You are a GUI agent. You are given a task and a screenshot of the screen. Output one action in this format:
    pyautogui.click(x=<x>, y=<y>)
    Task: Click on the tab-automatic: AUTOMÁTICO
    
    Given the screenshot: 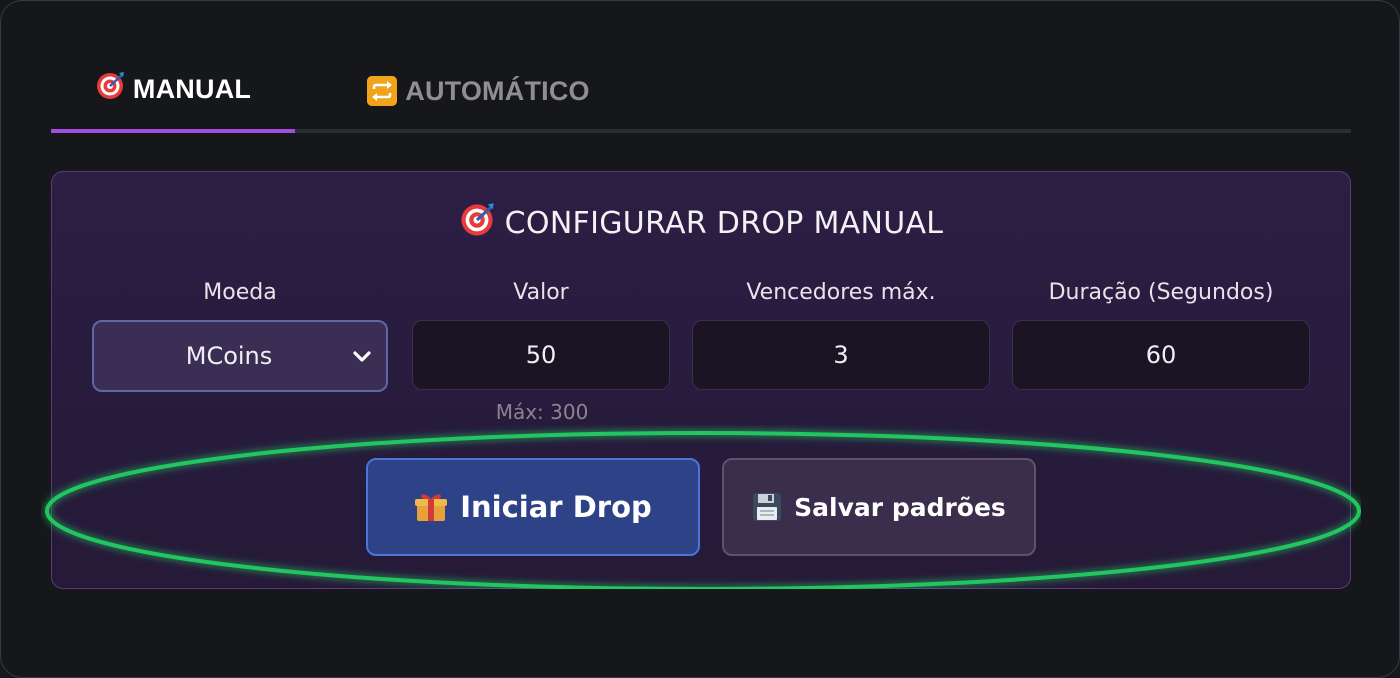 What is the action you would take?
    pyautogui.click(x=478, y=91)
    